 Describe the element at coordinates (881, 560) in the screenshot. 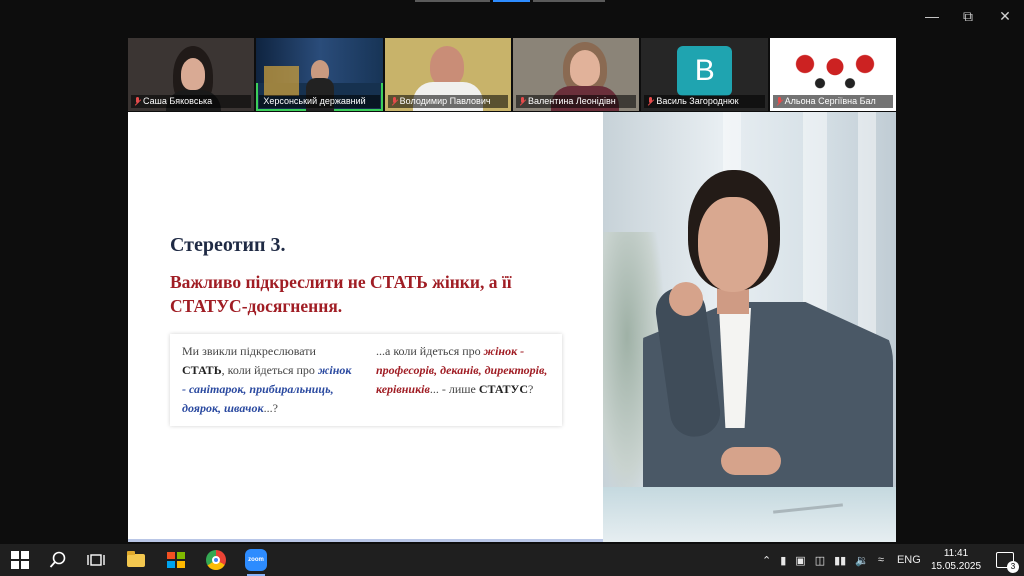

I see `wifi-icon: ≈` at that location.